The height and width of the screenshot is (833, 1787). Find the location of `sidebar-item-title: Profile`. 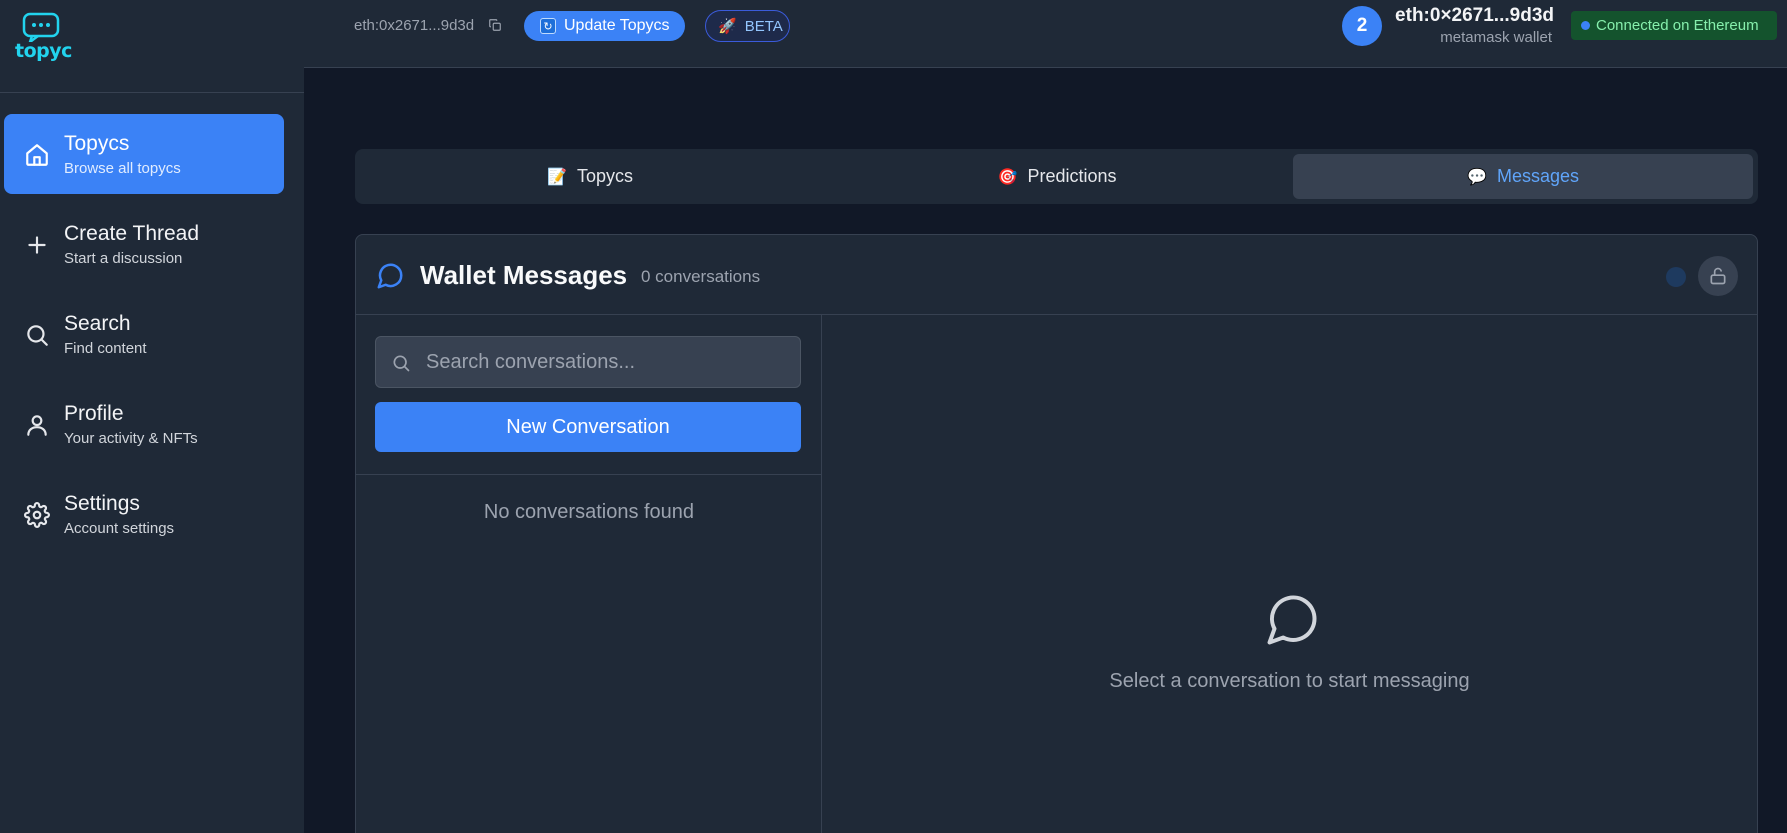

sidebar-item-title: Profile is located at coordinates (94, 413).